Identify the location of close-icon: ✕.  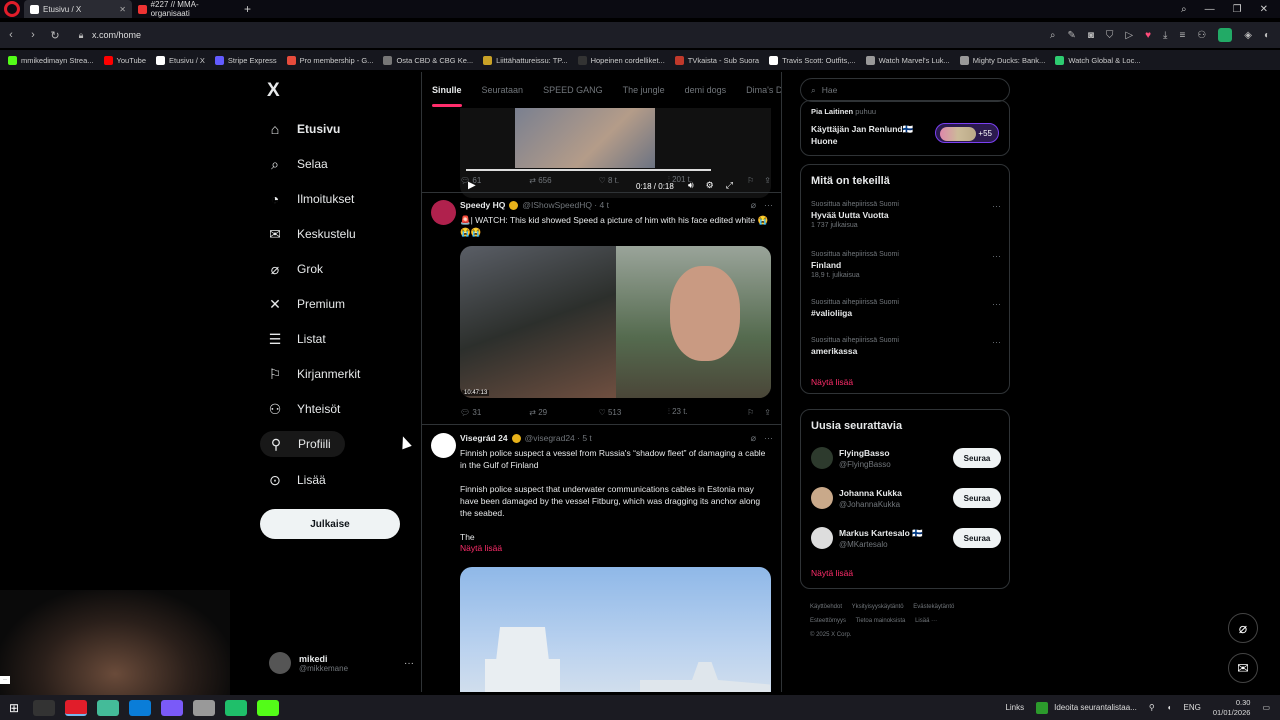
(122, 9).